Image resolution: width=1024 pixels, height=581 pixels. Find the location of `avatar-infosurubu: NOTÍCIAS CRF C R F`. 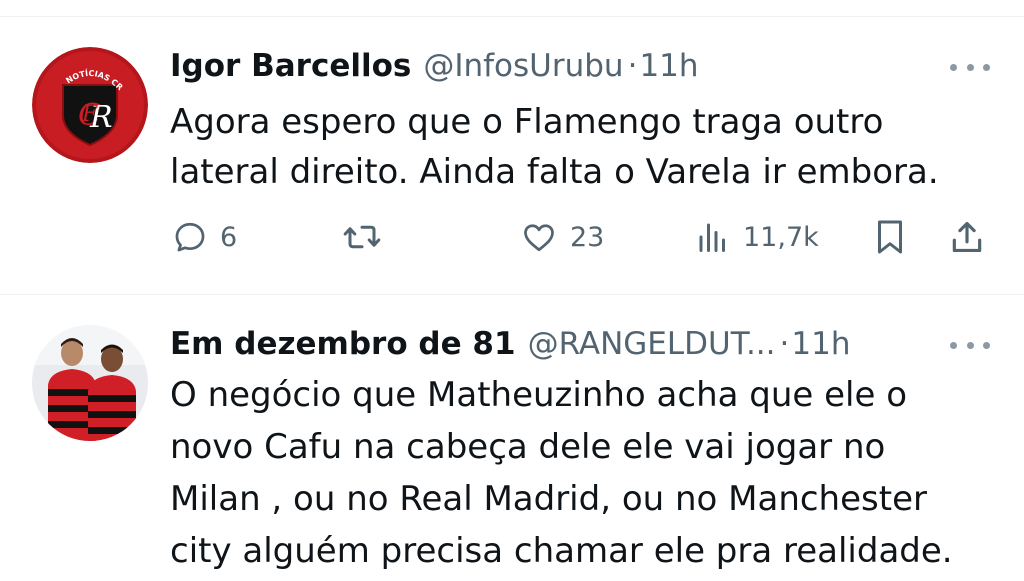

avatar-infosurubu: NOTÍCIAS CRF C R F is located at coordinates (90, 105).